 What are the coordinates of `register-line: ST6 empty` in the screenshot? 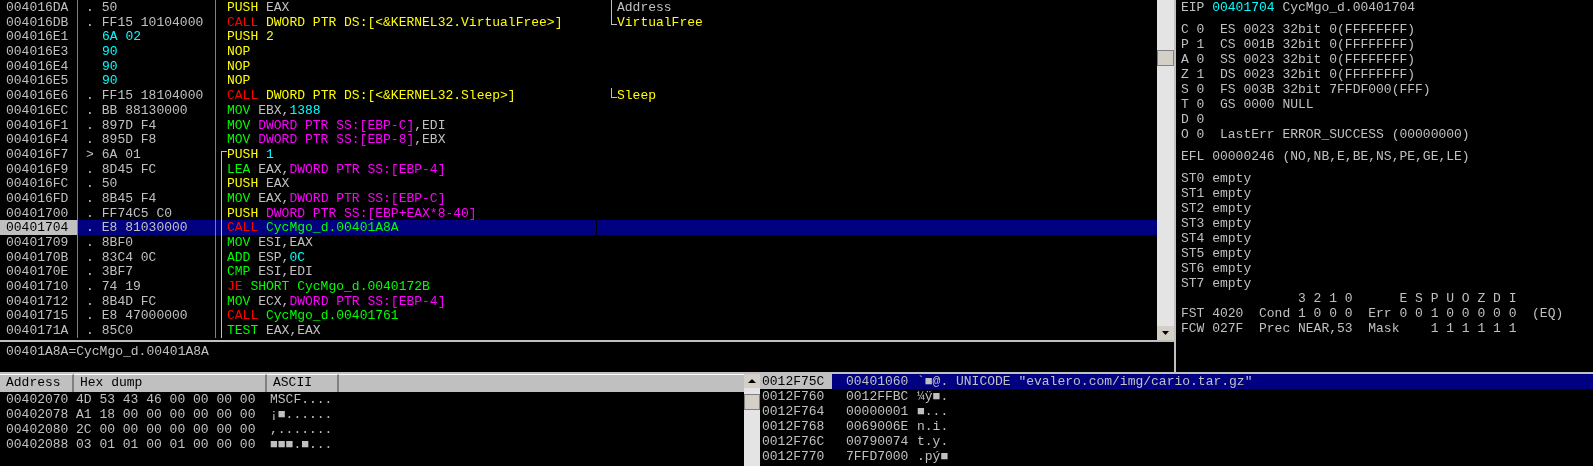 It's located at (1217, 268).